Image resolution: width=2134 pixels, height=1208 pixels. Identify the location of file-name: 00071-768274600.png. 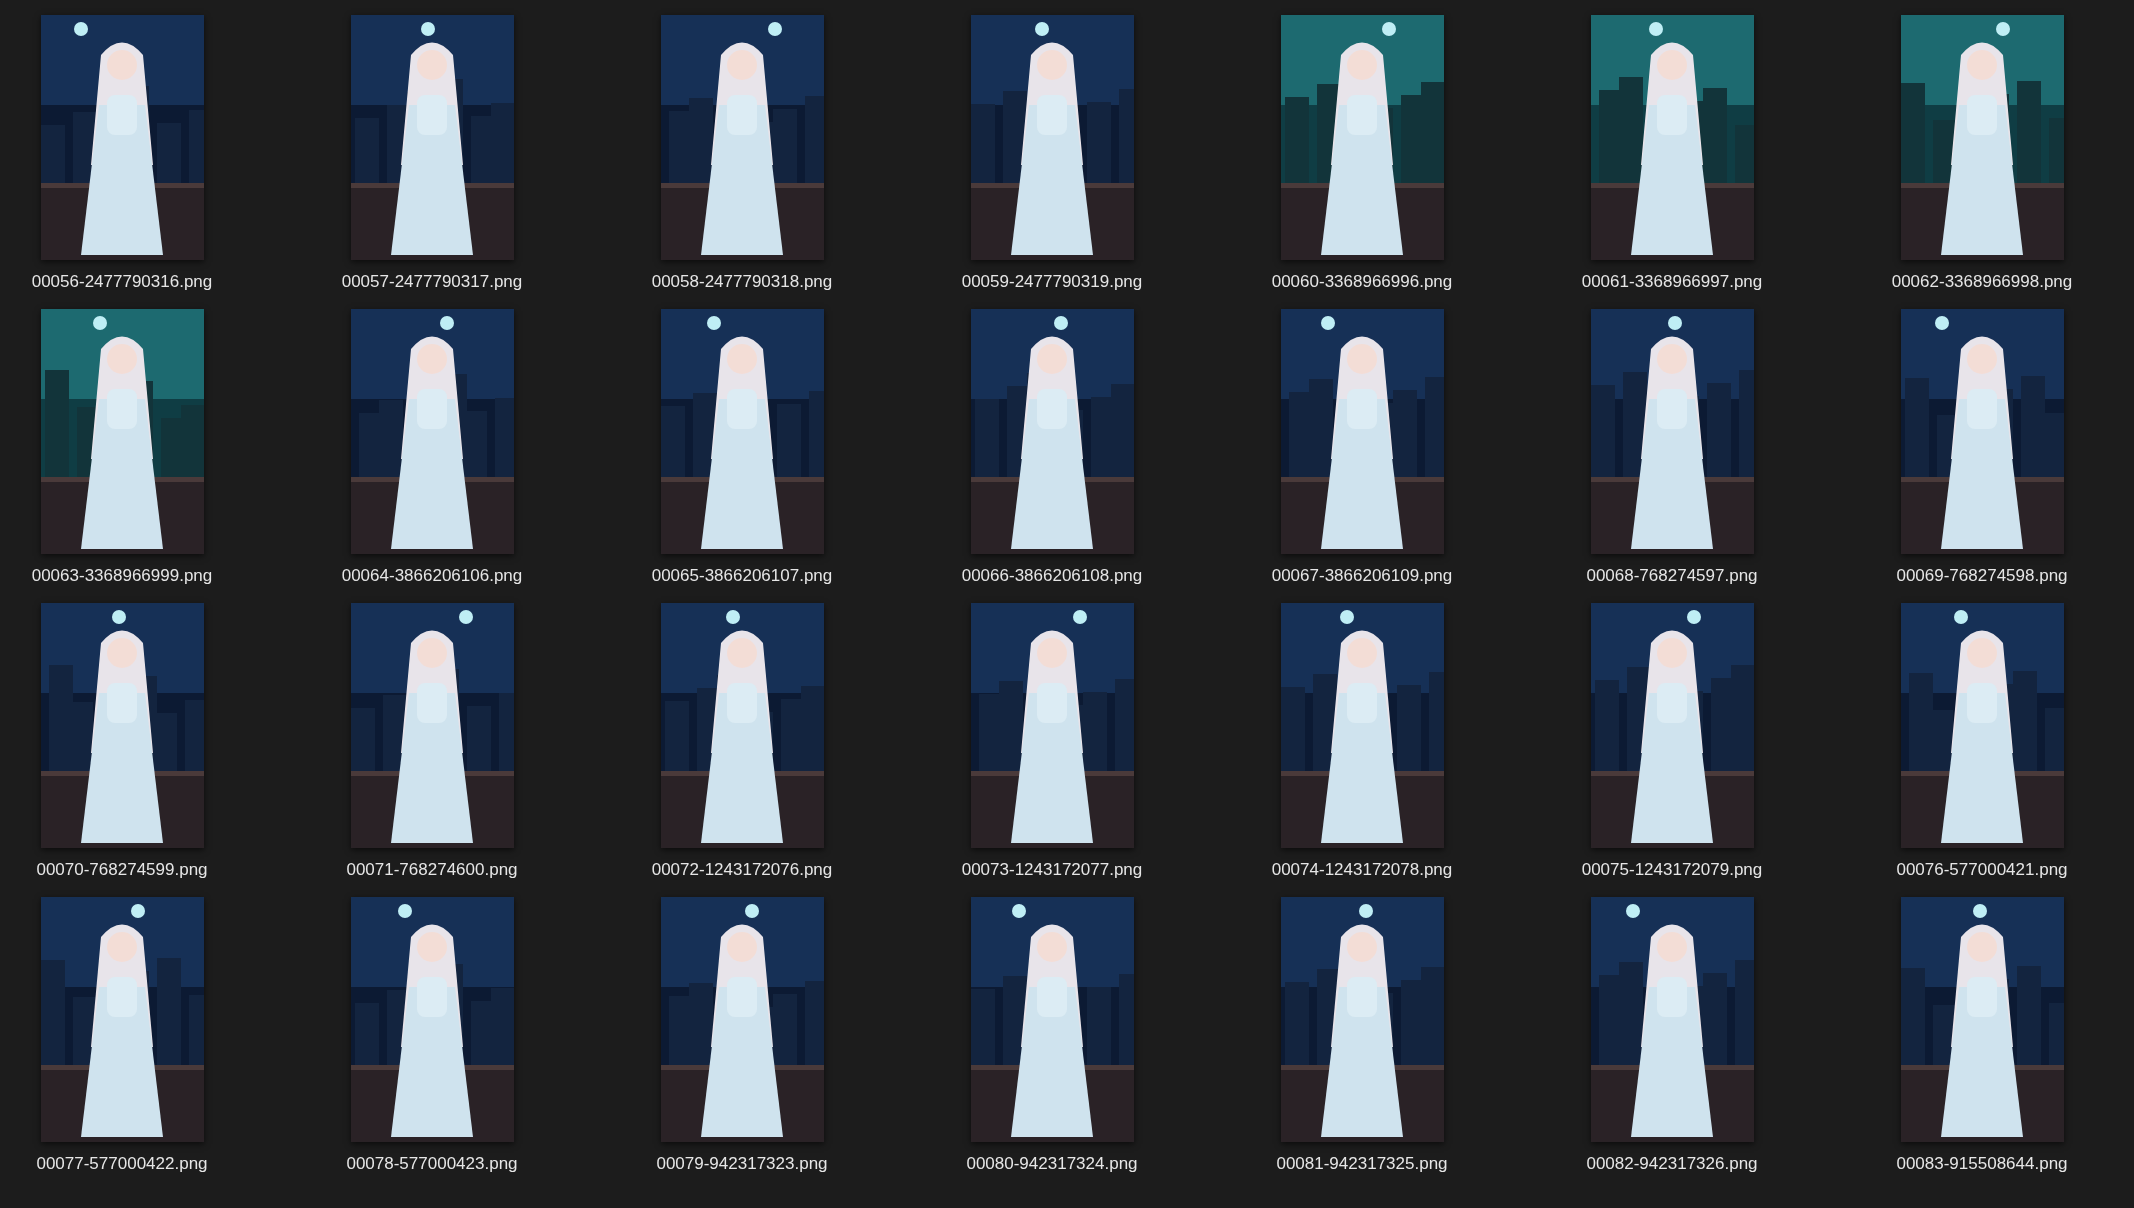
(432, 870).